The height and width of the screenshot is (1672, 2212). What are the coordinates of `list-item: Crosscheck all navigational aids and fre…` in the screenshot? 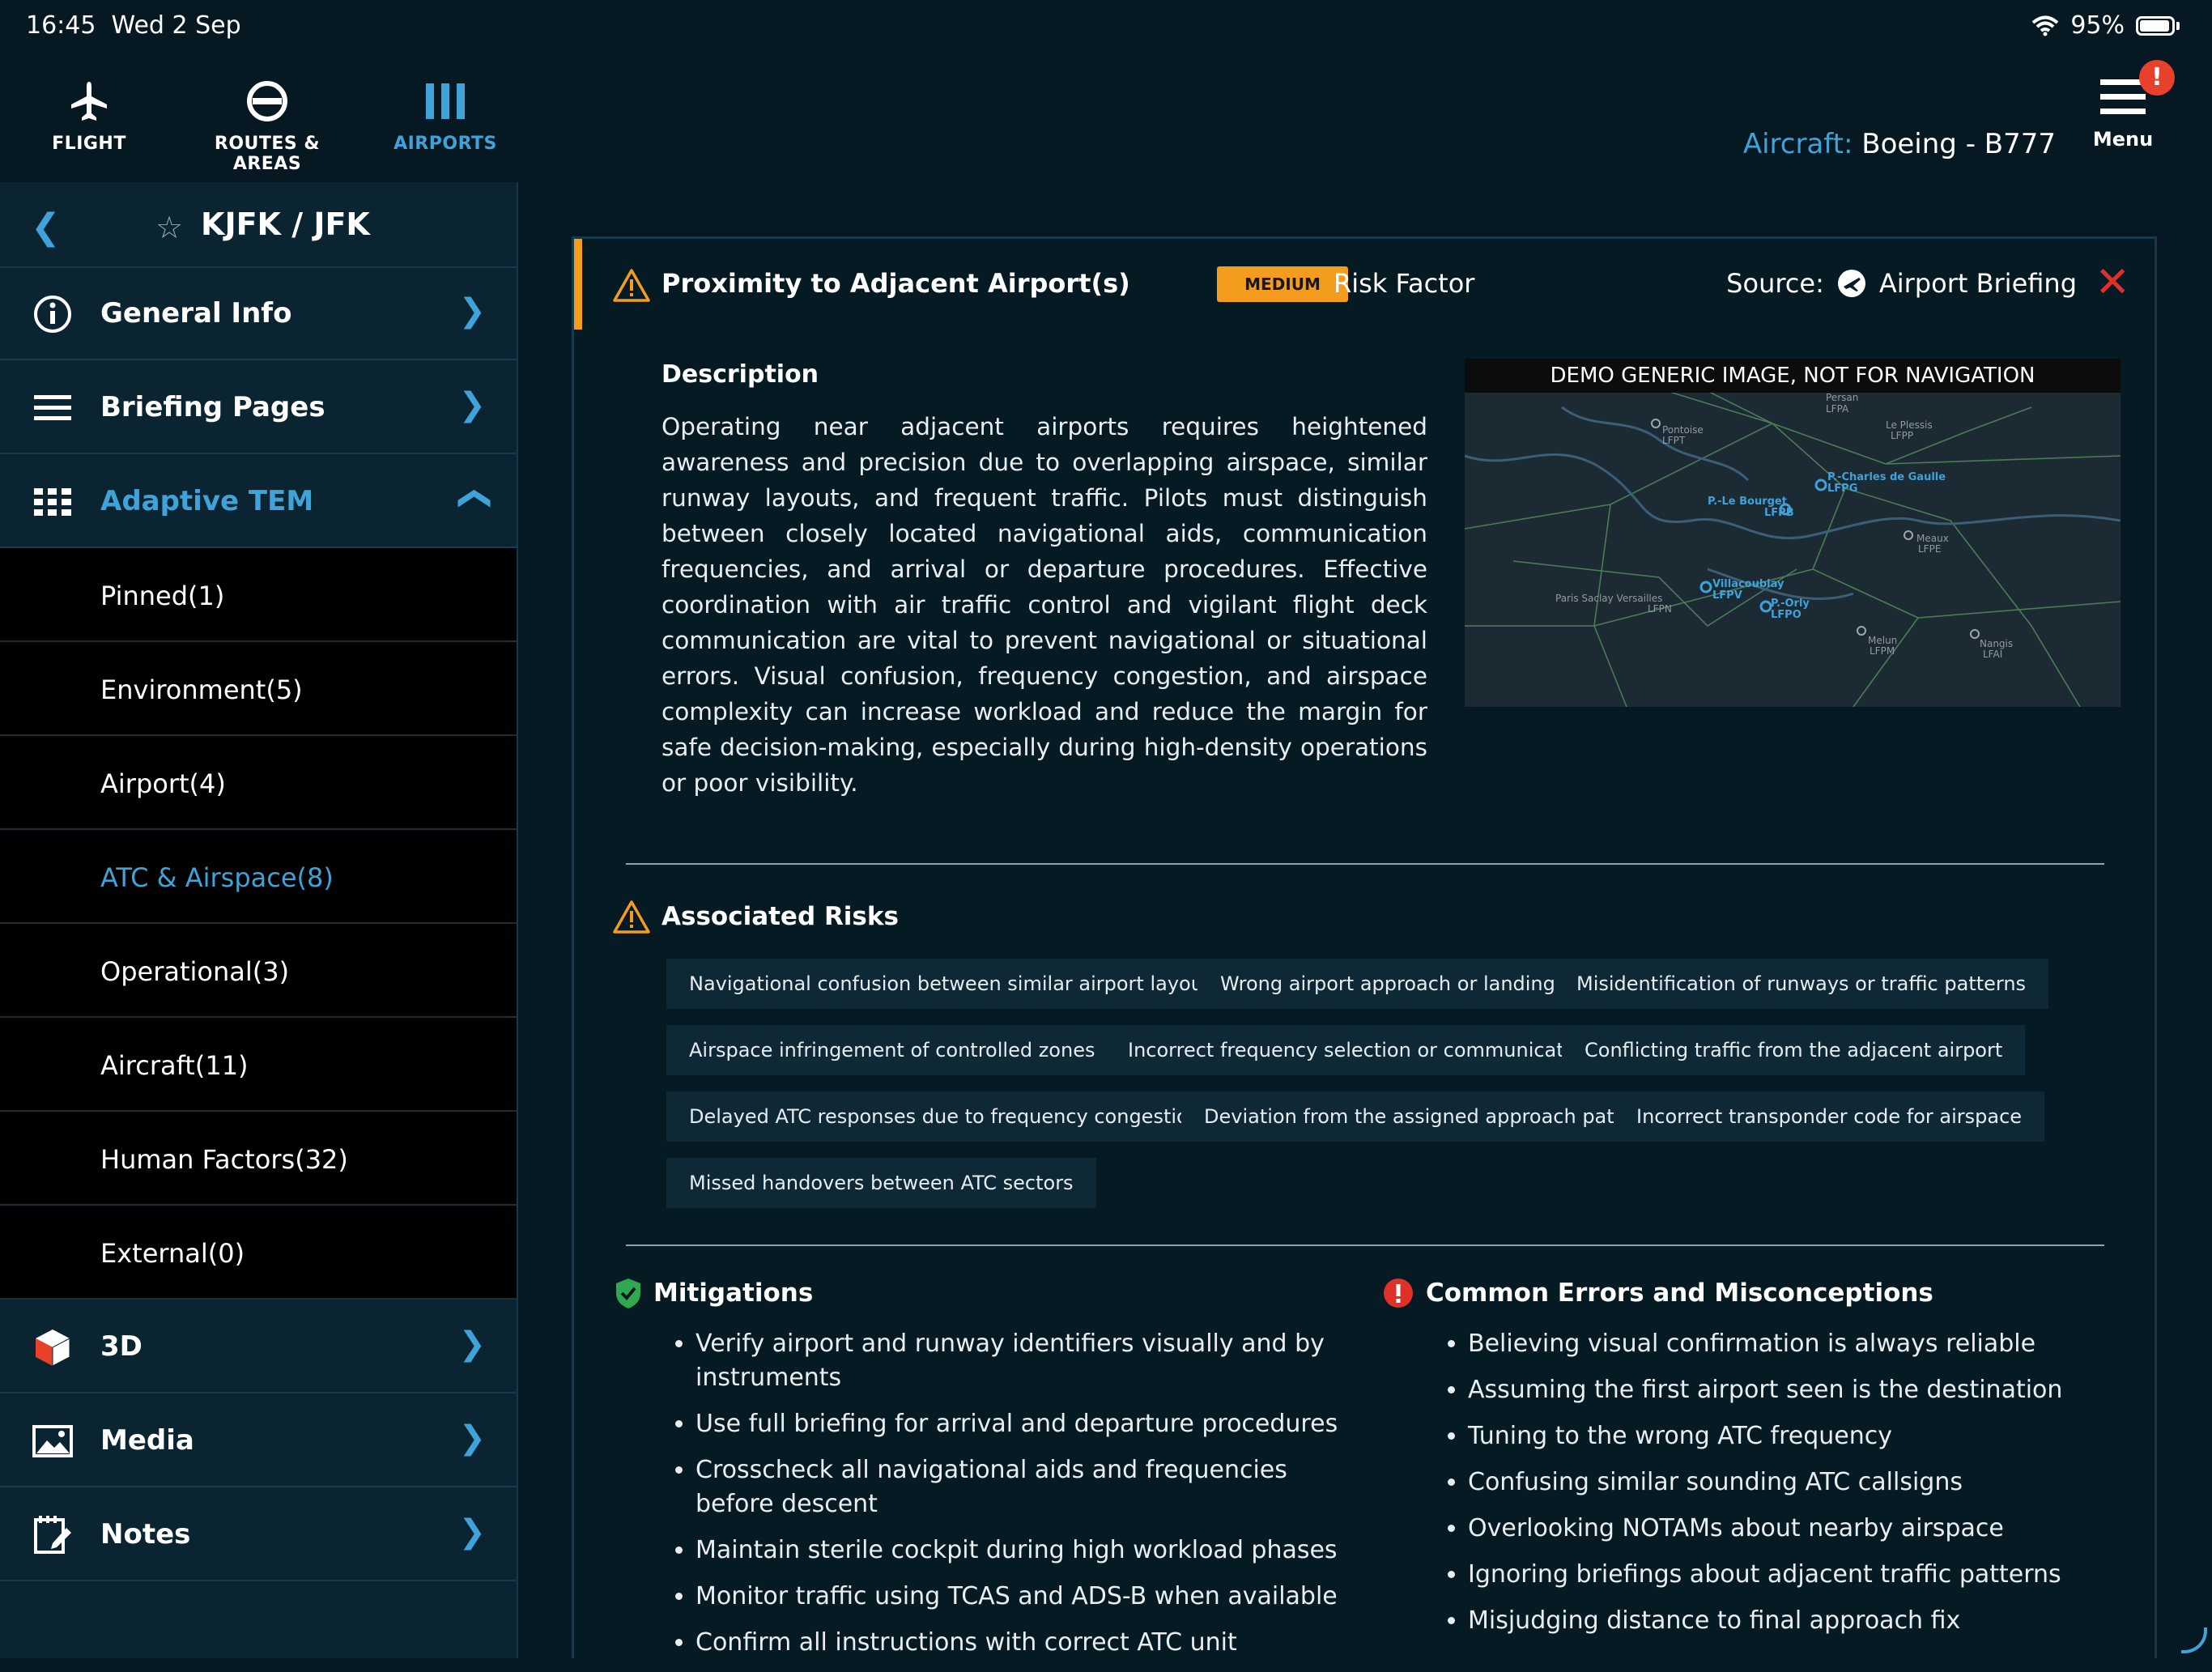 It's located at (1020, 1487).